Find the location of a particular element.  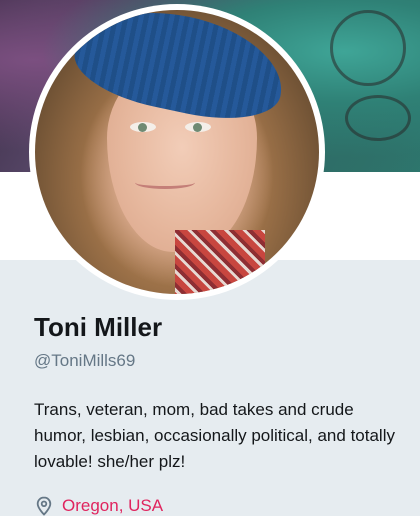

location-pin-icon is located at coordinates (44, 506).